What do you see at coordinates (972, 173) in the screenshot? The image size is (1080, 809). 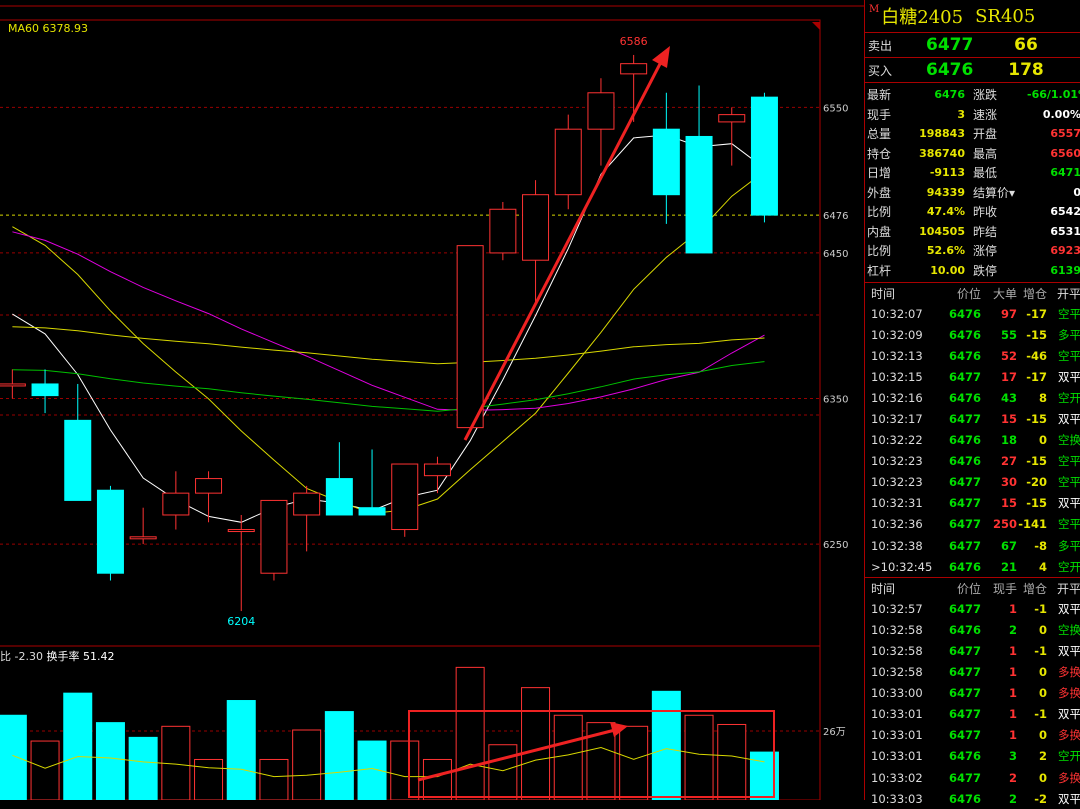 I see `stats-row: 日增 -9113 最低 6471` at bounding box center [972, 173].